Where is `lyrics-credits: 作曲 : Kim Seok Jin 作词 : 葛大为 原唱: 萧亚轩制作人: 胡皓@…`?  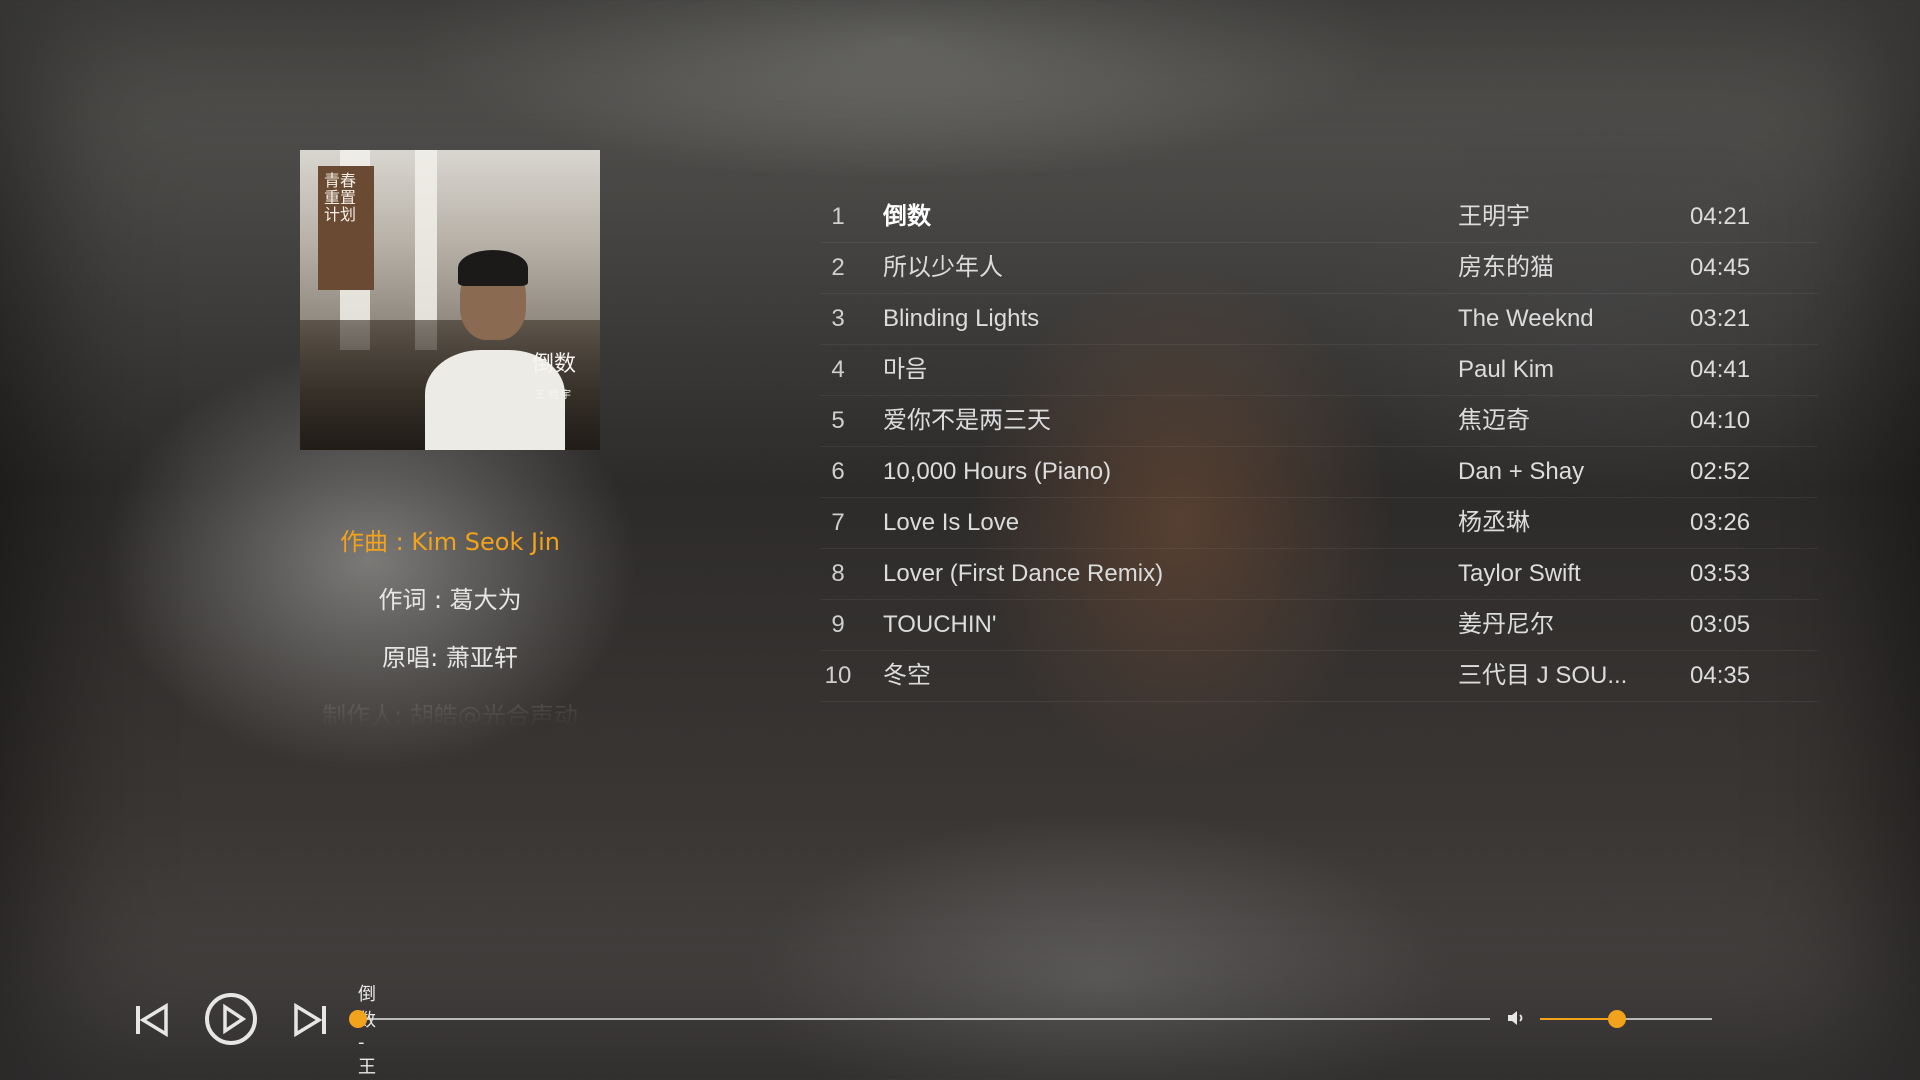
lyrics-credits: 作曲 : Kim Seok Jin 作词 : 葛大为 原唱: 萧亚轩制作人: 胡皓@… is located at coordinates (450, 623).